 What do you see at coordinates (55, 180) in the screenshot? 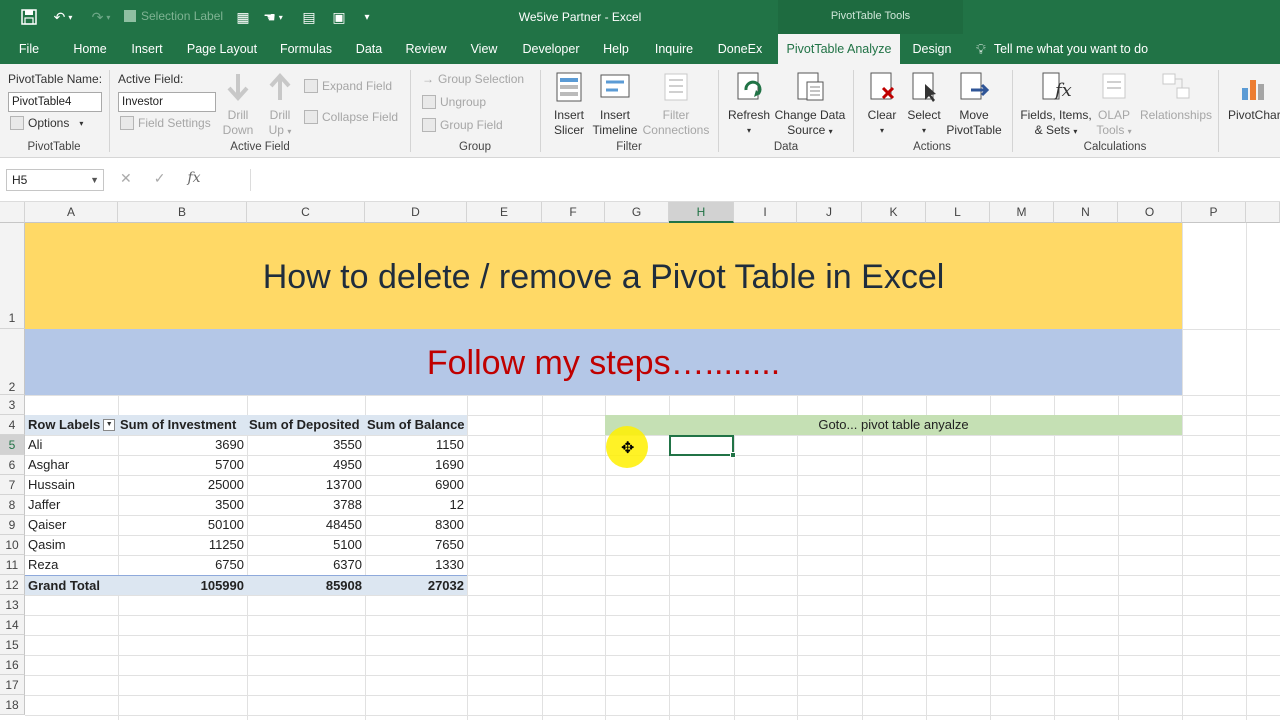
I see `name-box: H5 ▼` at bounding box center [55, 180].